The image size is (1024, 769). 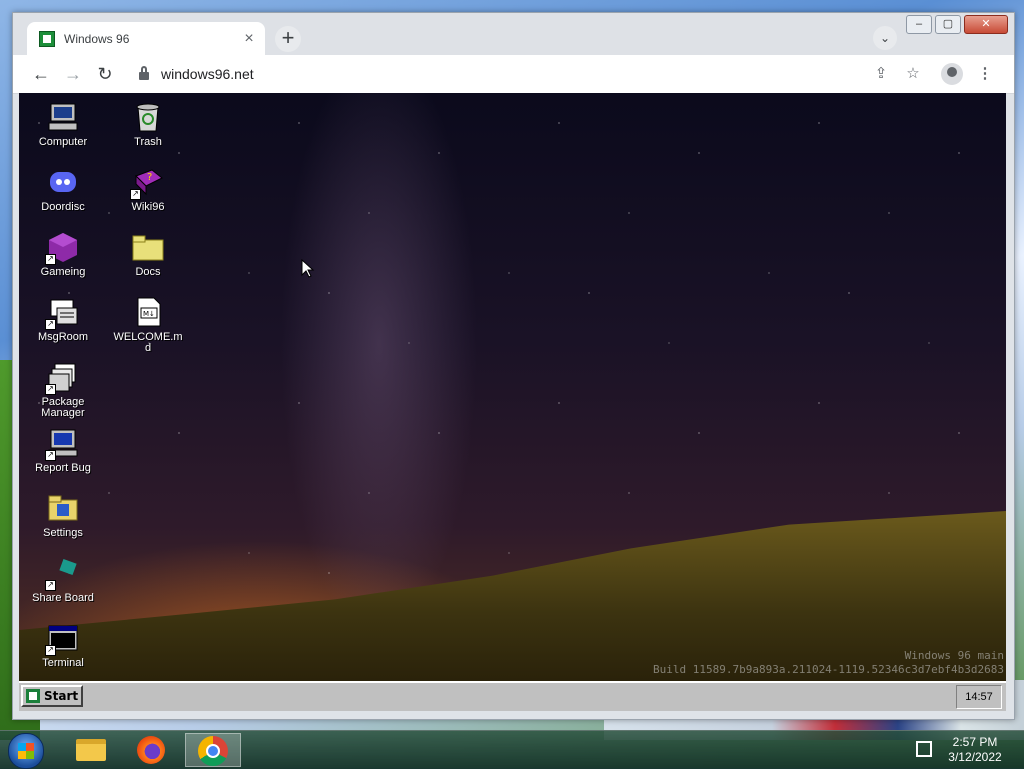 What do you see at coordinates (63, 142) in the screenshot?
I see `desktop-icon-label: Computer` at bounding box center [63, 142].